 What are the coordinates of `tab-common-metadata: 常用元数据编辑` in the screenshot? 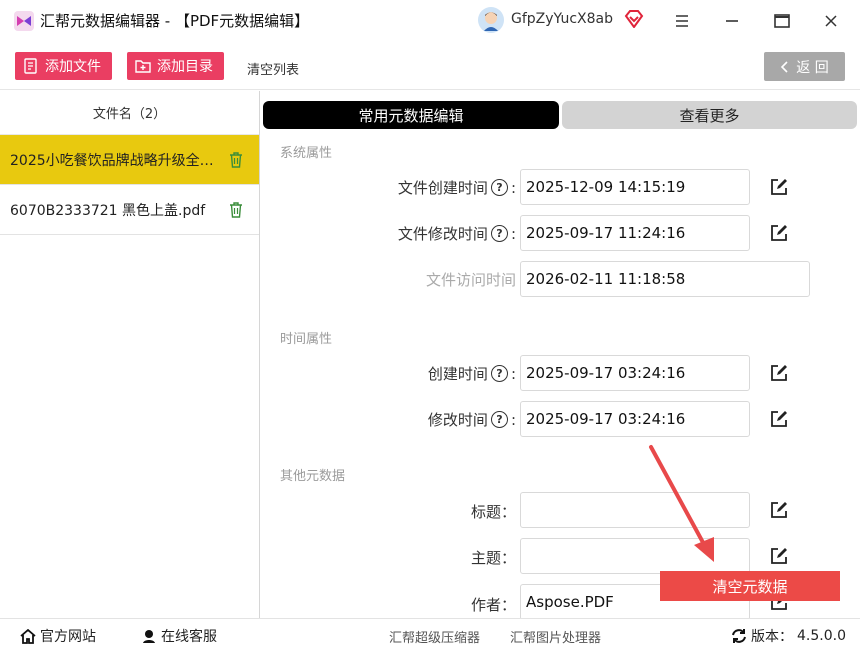 It's located at (411, 115).